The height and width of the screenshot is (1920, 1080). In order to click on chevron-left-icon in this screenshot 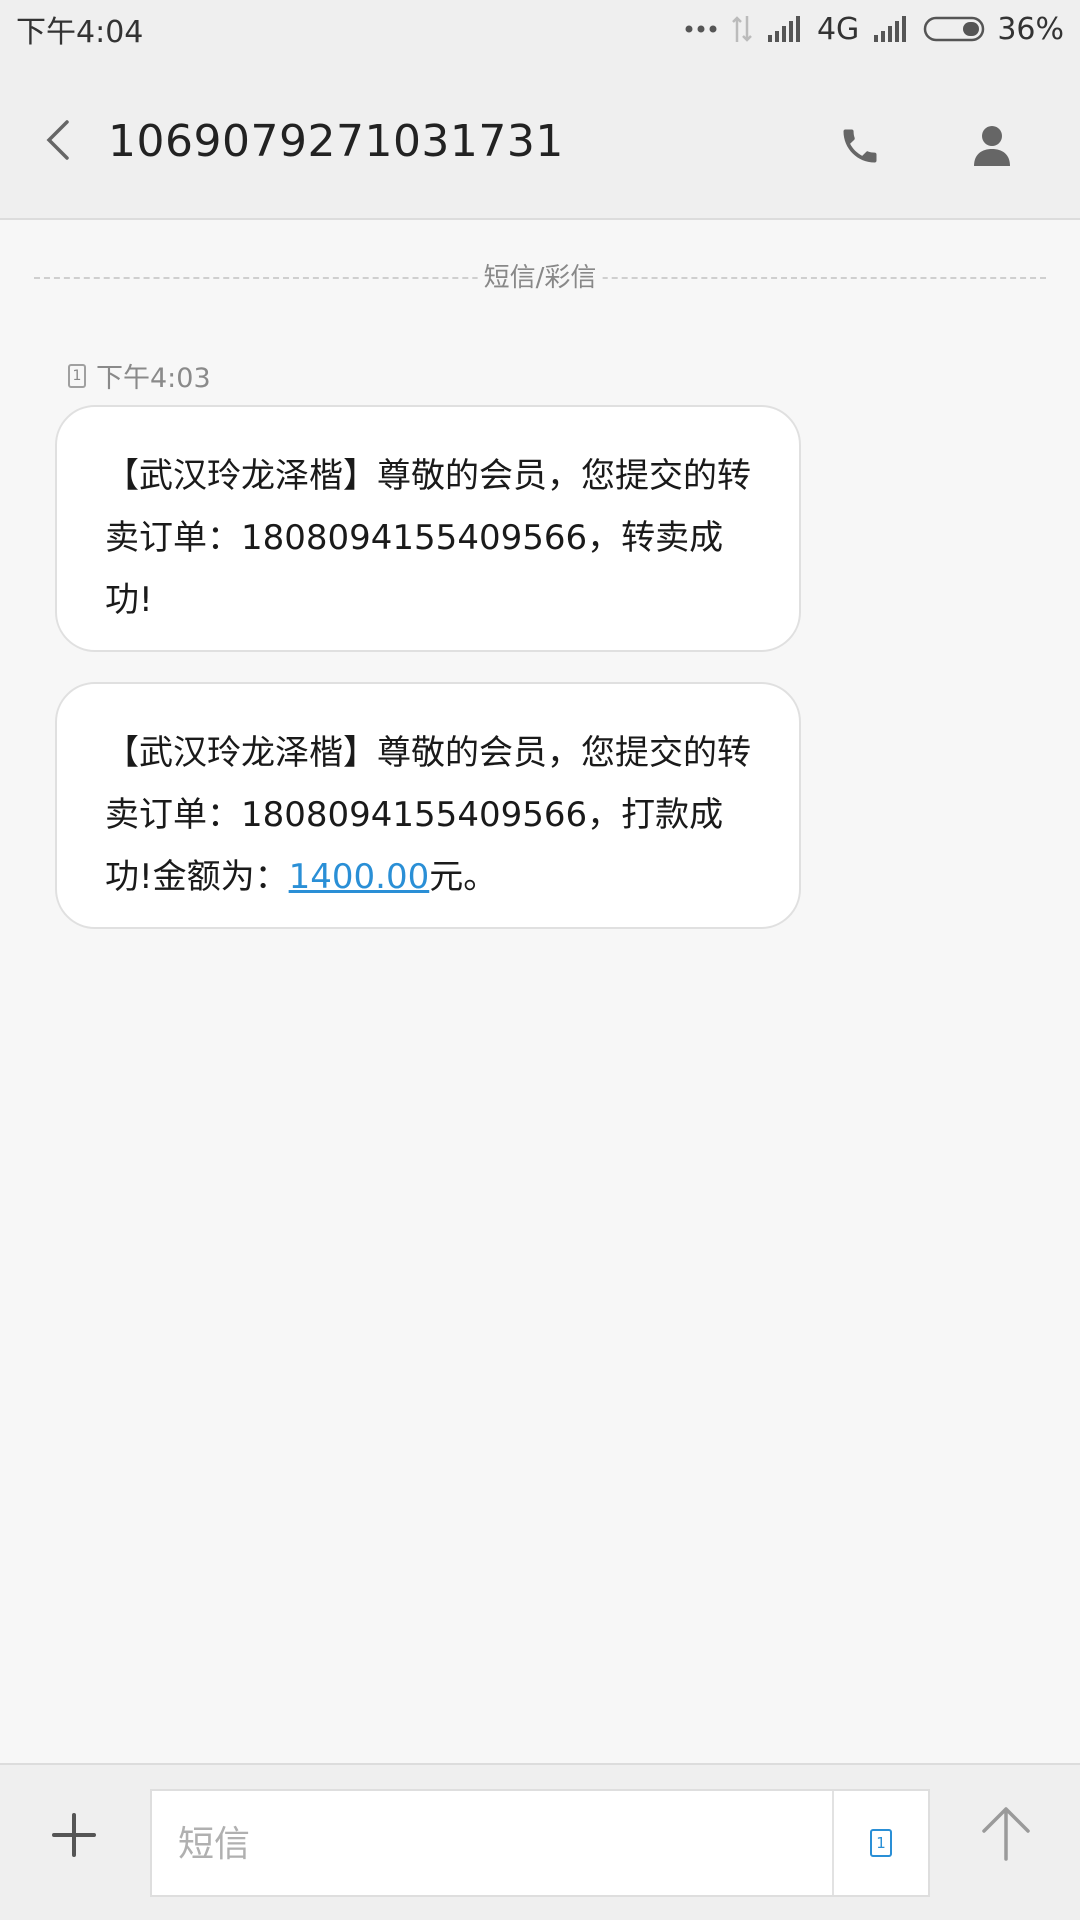, I will do `click(57, 140)`.